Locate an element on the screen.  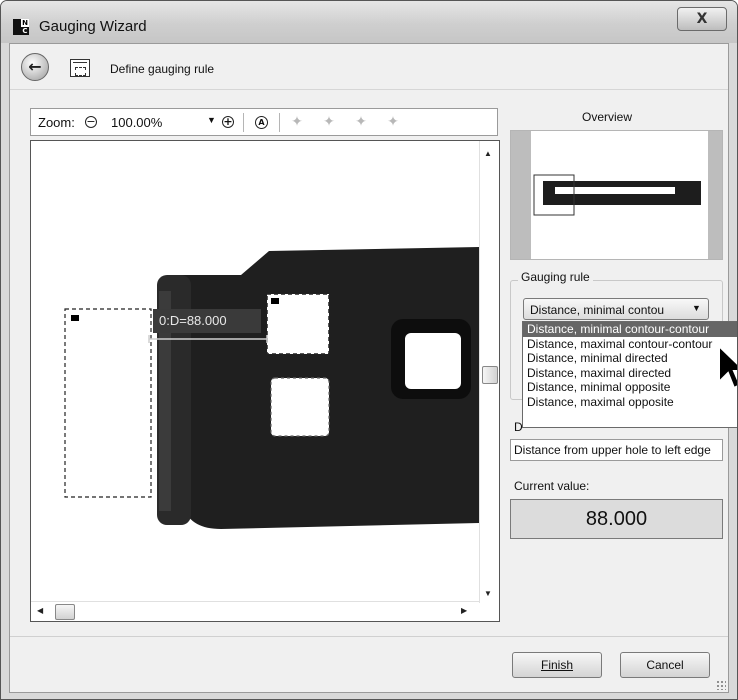
scroll-right-icon: ▶ is located at coordinates (464, 610).